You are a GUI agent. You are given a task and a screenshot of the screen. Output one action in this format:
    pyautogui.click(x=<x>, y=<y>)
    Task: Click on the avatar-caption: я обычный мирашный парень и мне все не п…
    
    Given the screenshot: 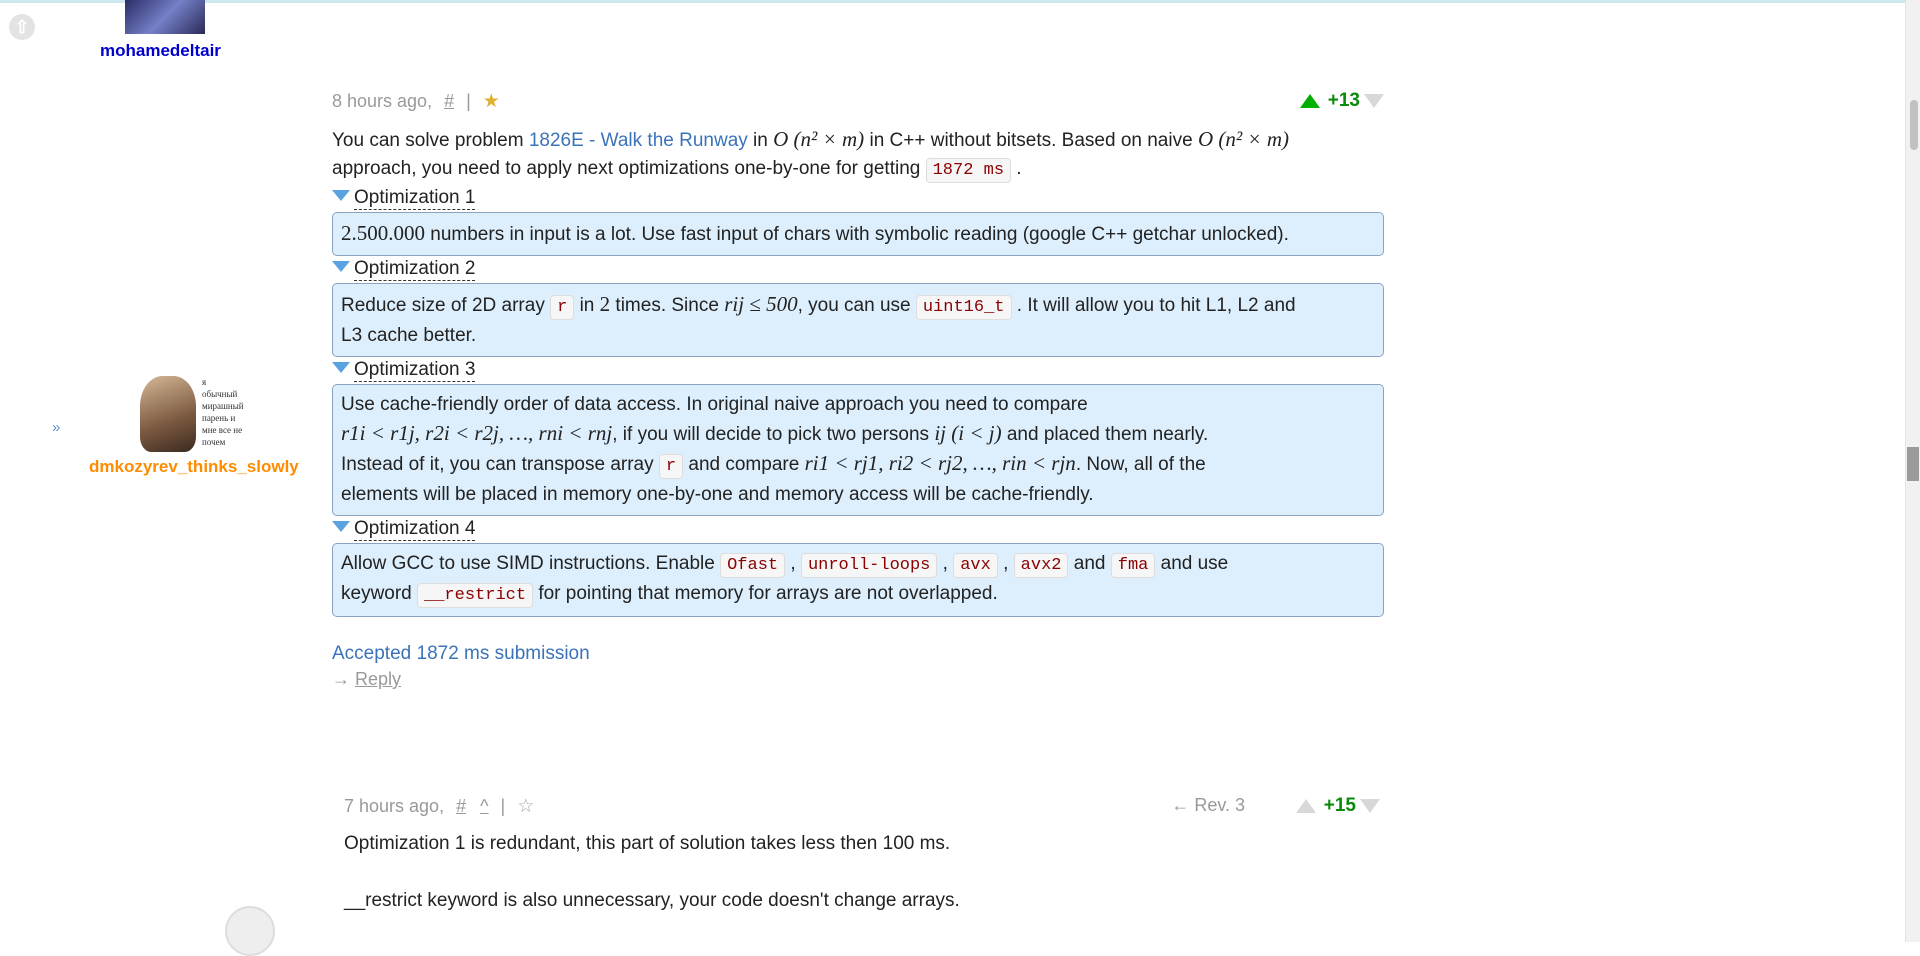 What is the action you would take?
    pyautogui.click(x=223, y=412)
    